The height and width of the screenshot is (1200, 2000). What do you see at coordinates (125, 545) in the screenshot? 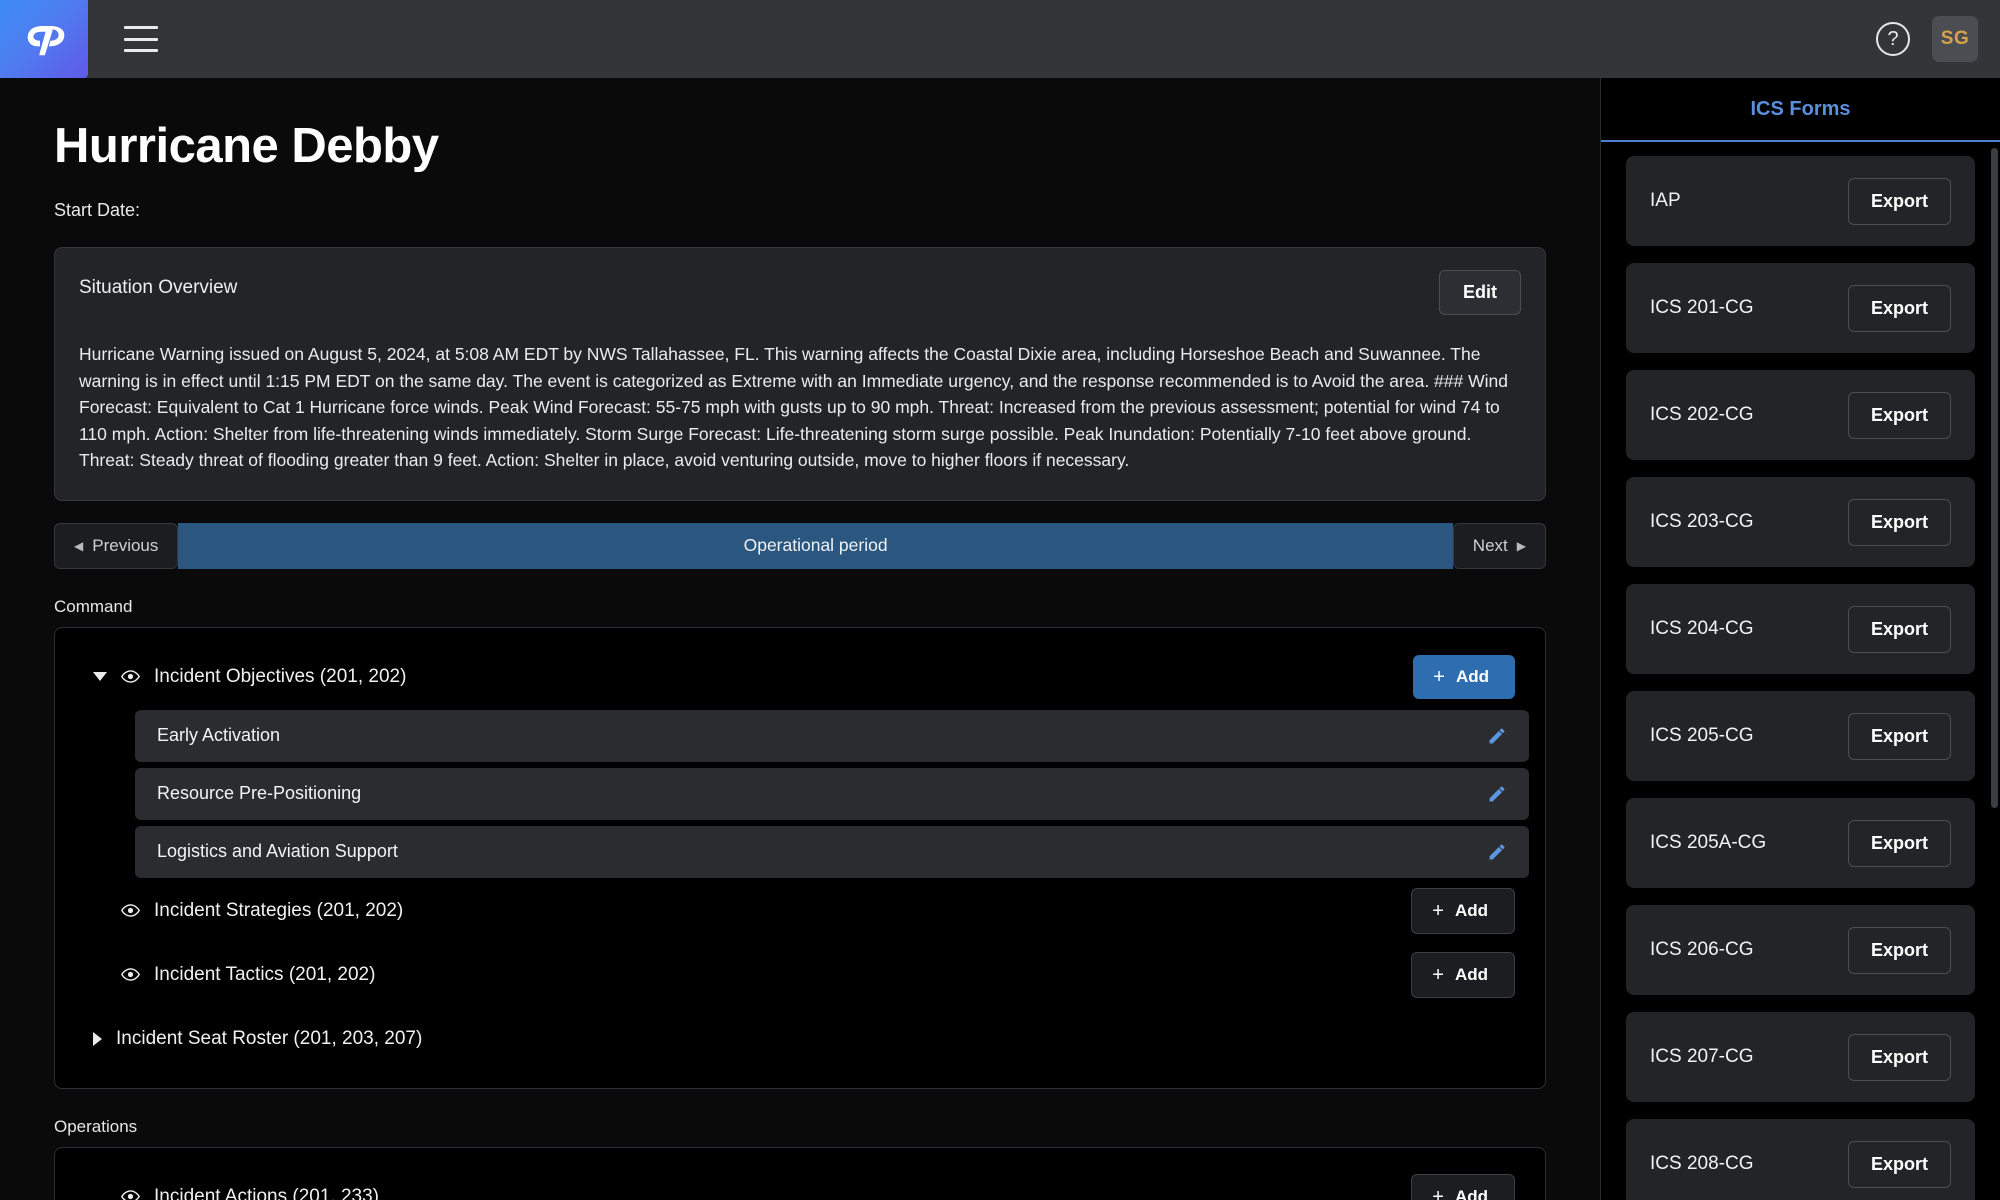
I see `previous-period-label: Previous` at bounding box center [125, 545].